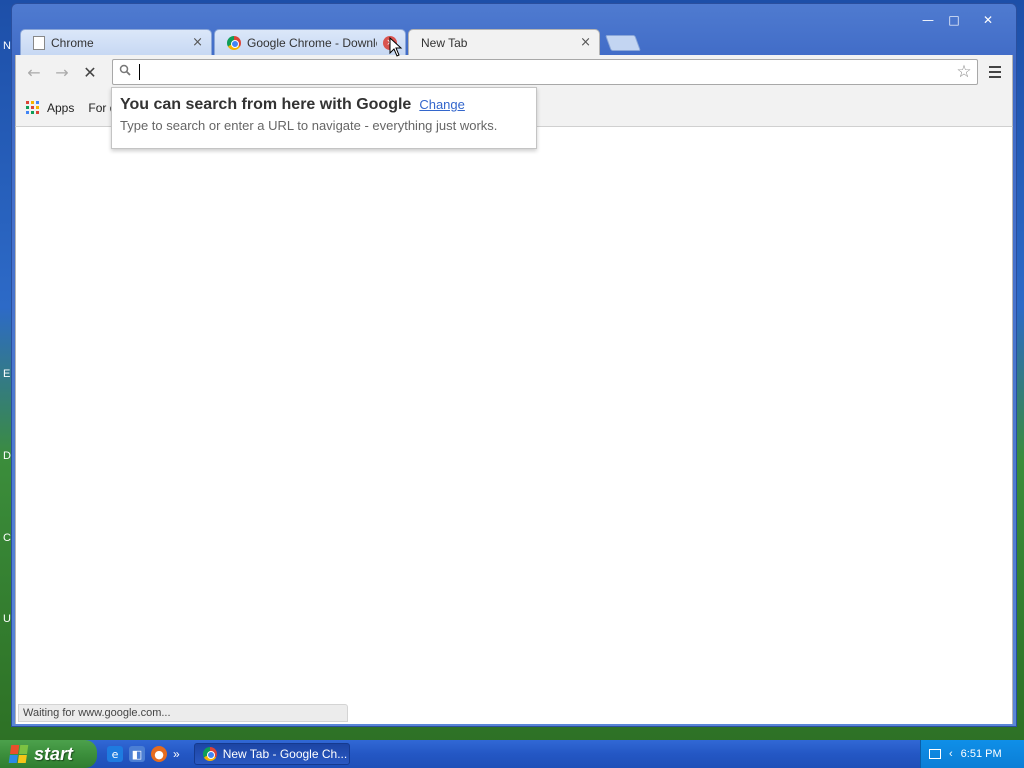 The height and width of the screenshot is (768, 1024). I want to click on omnibox: ☆, so click(545, 72).